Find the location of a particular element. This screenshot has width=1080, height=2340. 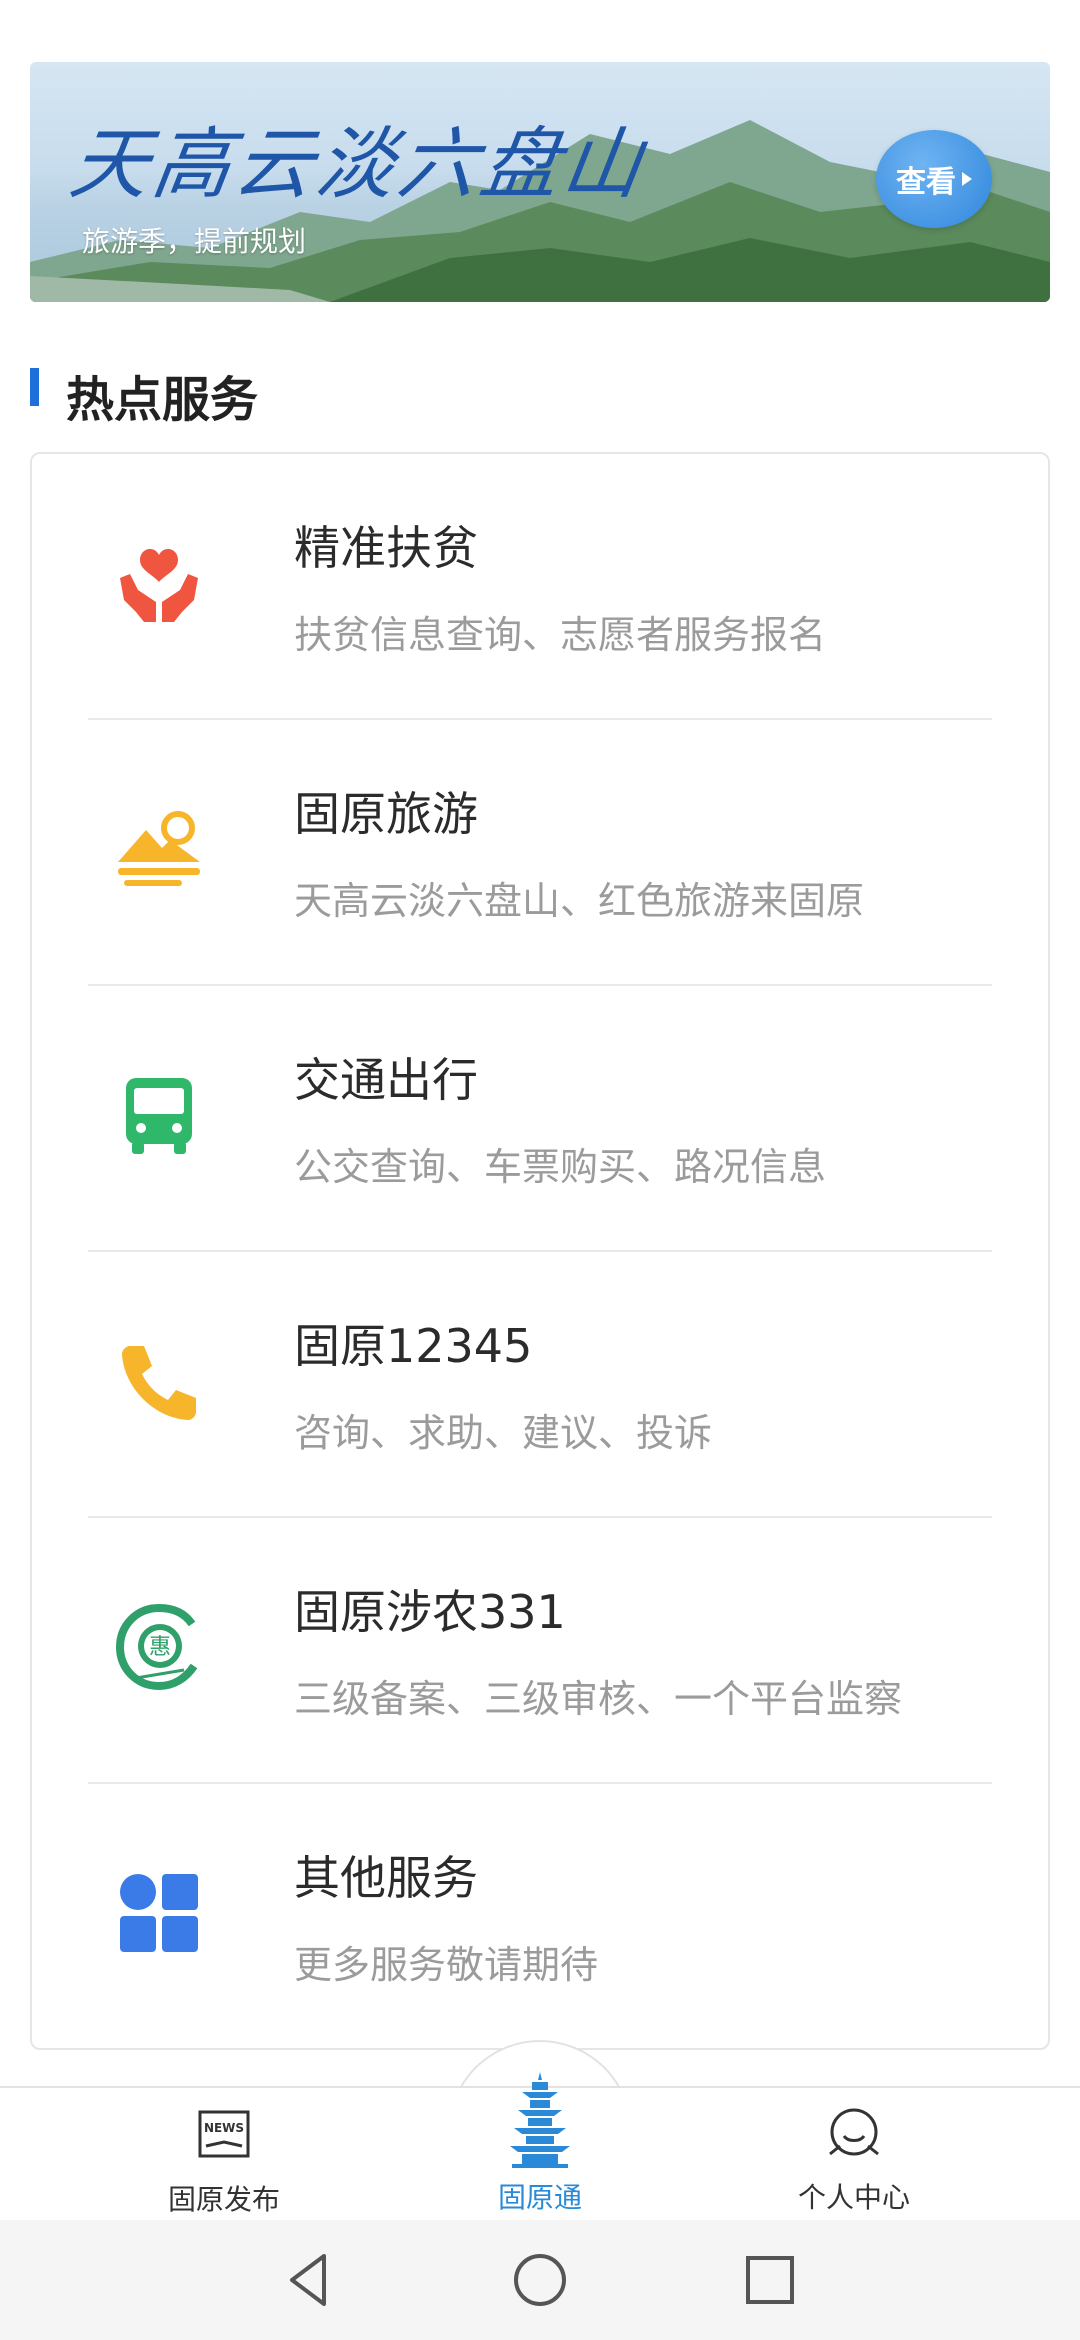

service-item-poverty-relief: 精准扶贫 扶贫信息查询、志愿者服务报名 is located at coordinates (540, 587).